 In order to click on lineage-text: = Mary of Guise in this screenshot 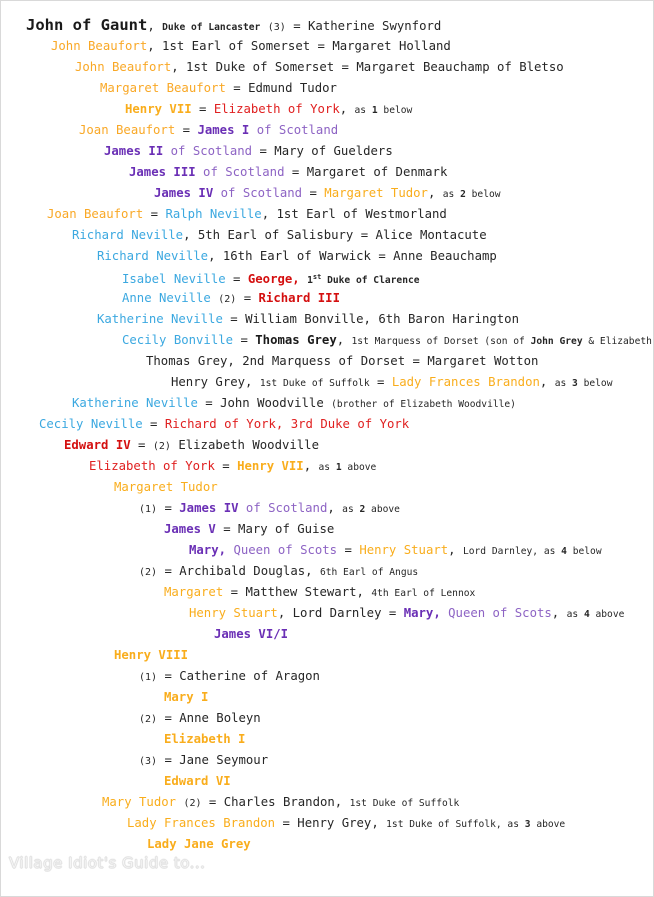, I will do `click(275, 529)`.